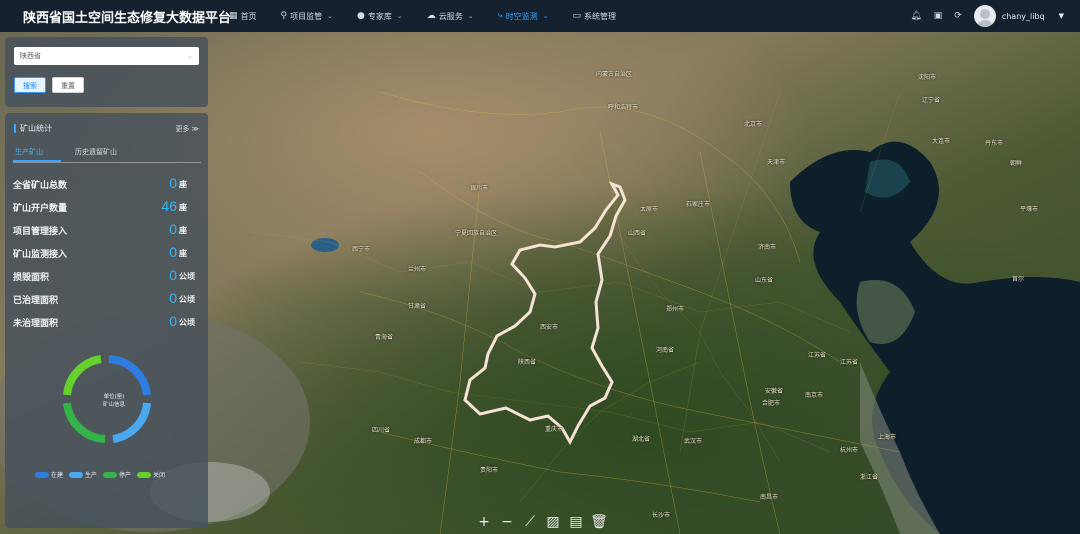  Describe the element at coordinates (169, 206) in the screenshot. I see `stat-value: 46` at that location.